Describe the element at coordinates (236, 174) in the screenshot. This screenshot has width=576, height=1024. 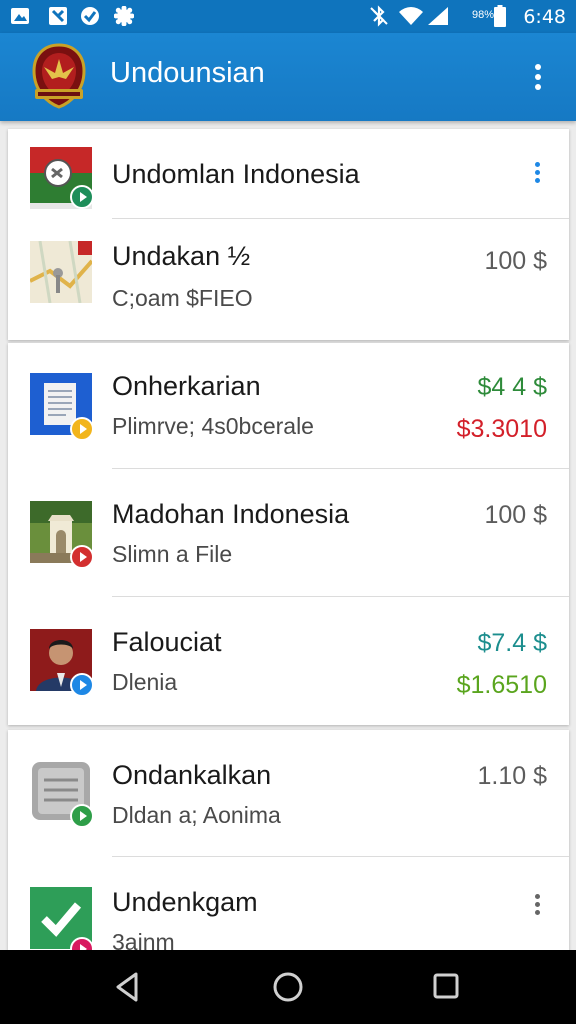
I see `item-title: Undomlan Indonesia` at that location.